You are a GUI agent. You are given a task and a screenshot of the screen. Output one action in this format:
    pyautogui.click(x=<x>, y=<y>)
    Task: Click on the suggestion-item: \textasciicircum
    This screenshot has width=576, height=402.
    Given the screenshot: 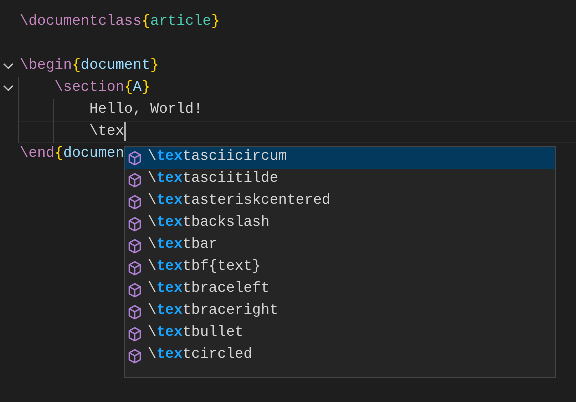 What is the action you would take?
    pyautogui.click(x=340, y=158)
    